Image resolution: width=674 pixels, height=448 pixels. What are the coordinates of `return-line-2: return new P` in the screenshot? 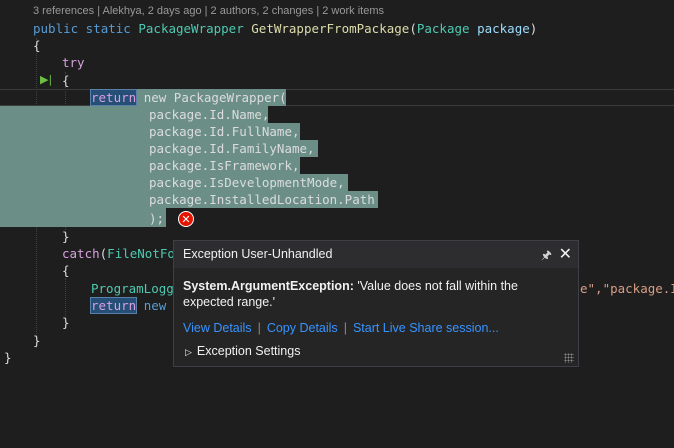 It's located at (135, 305).